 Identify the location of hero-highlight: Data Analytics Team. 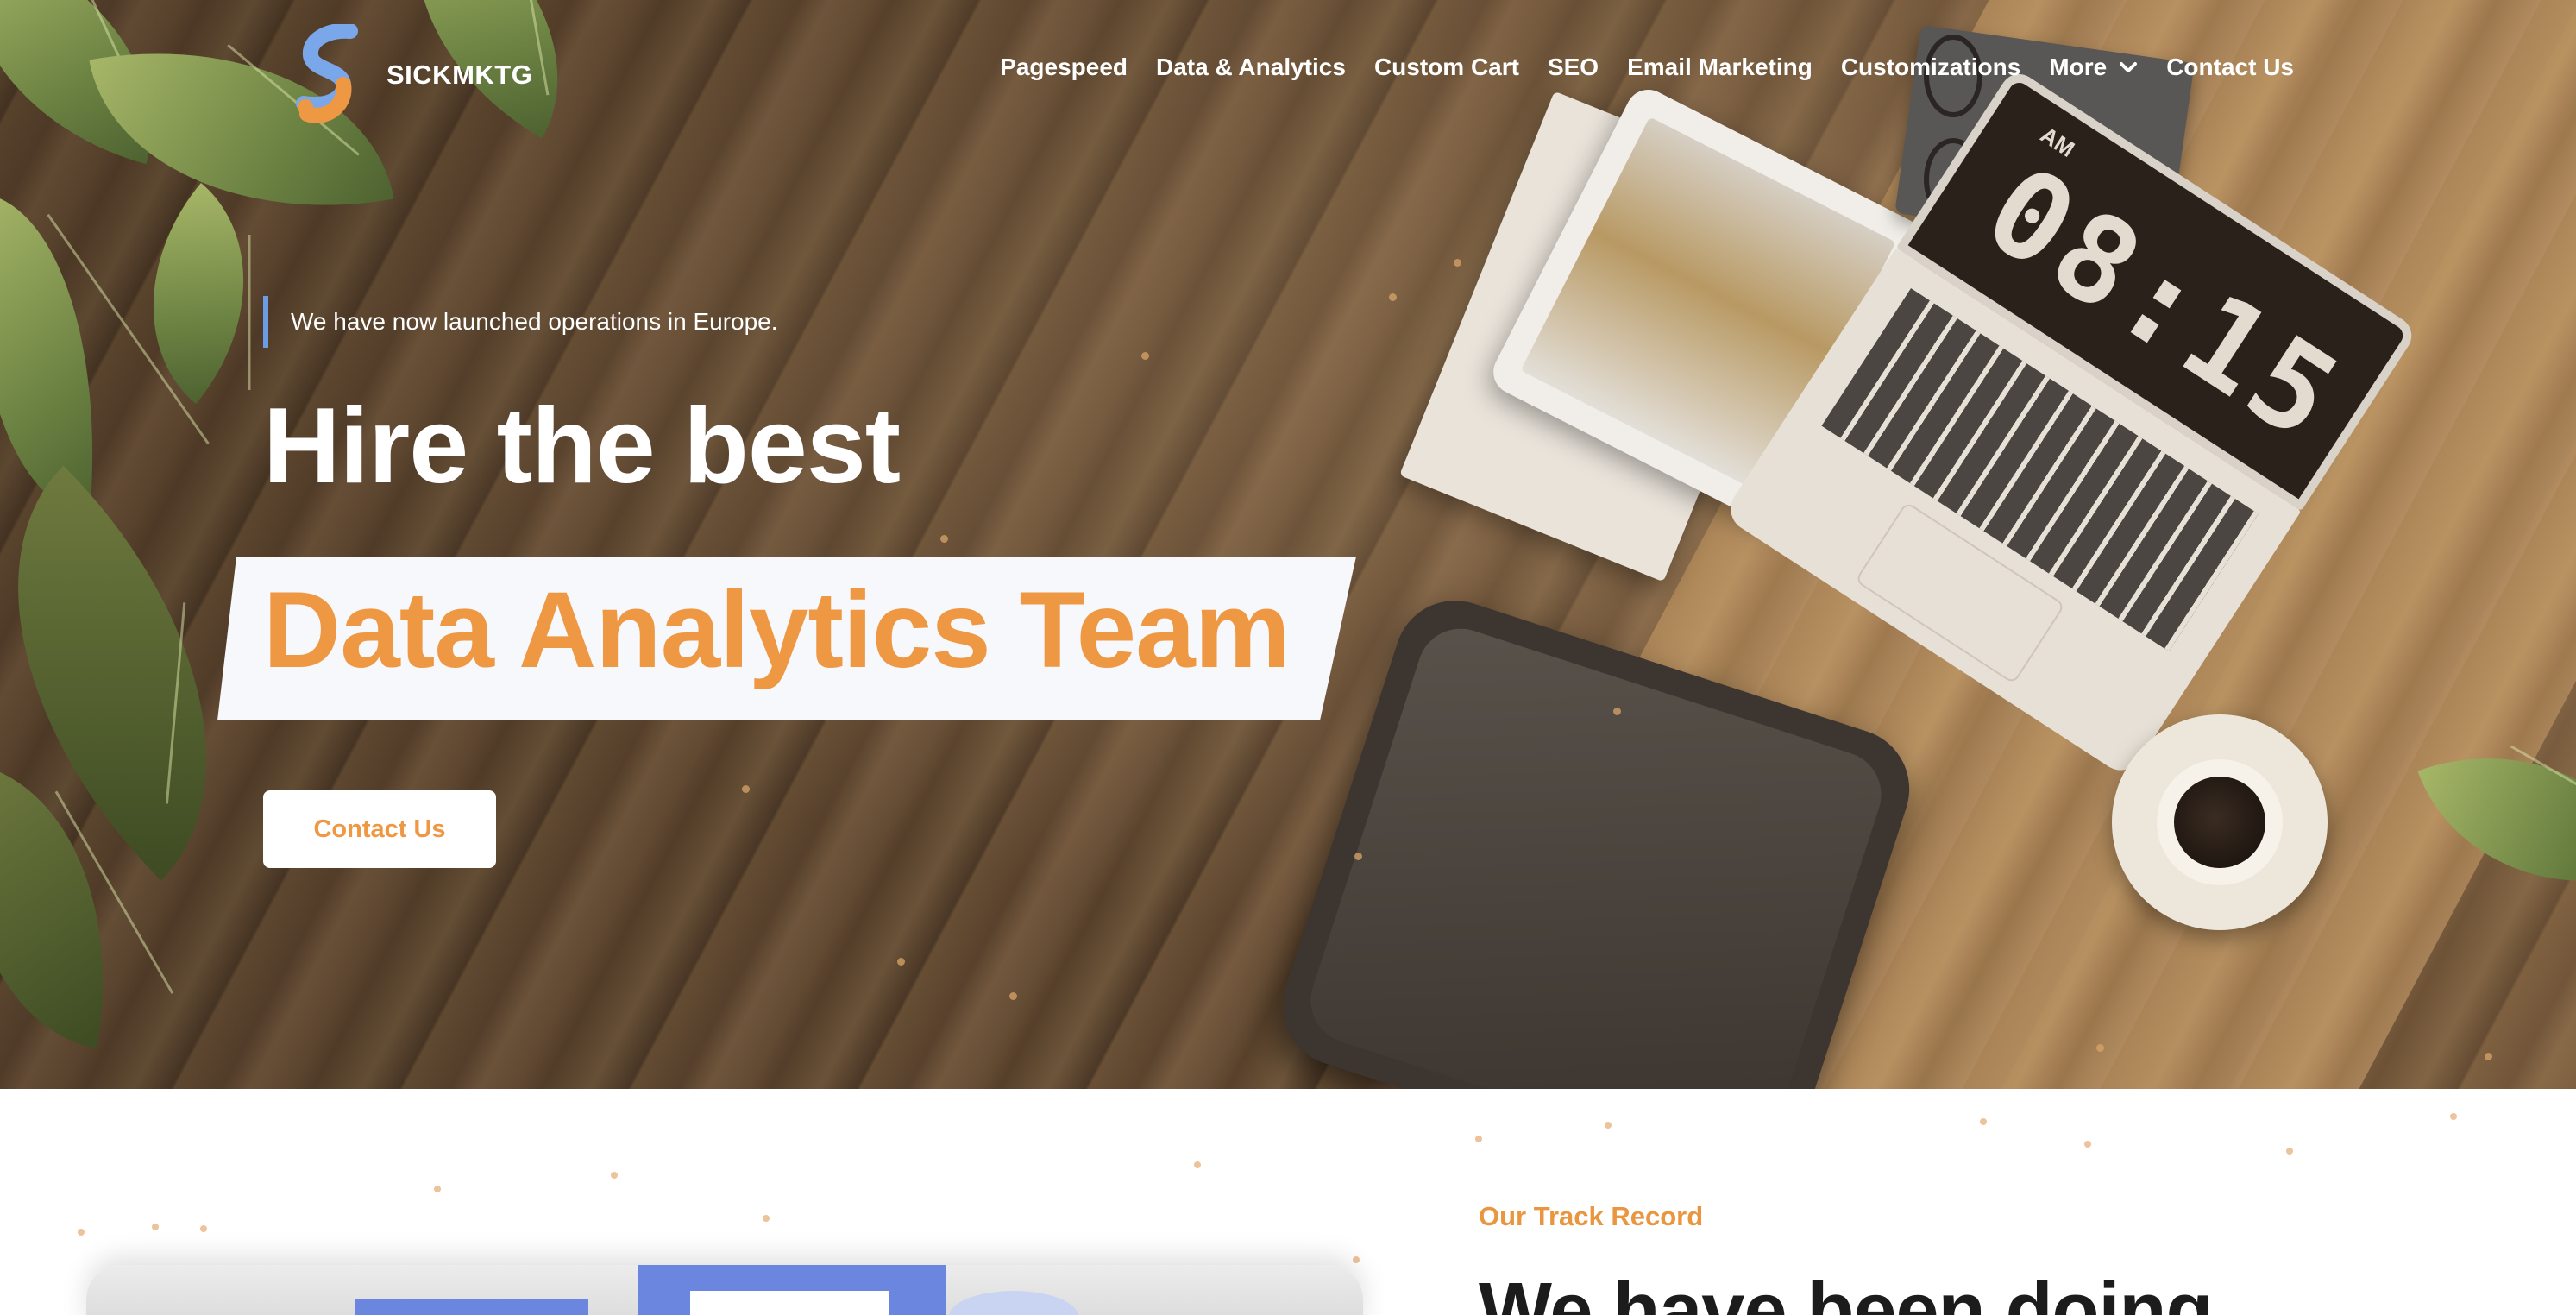
(777, 630).